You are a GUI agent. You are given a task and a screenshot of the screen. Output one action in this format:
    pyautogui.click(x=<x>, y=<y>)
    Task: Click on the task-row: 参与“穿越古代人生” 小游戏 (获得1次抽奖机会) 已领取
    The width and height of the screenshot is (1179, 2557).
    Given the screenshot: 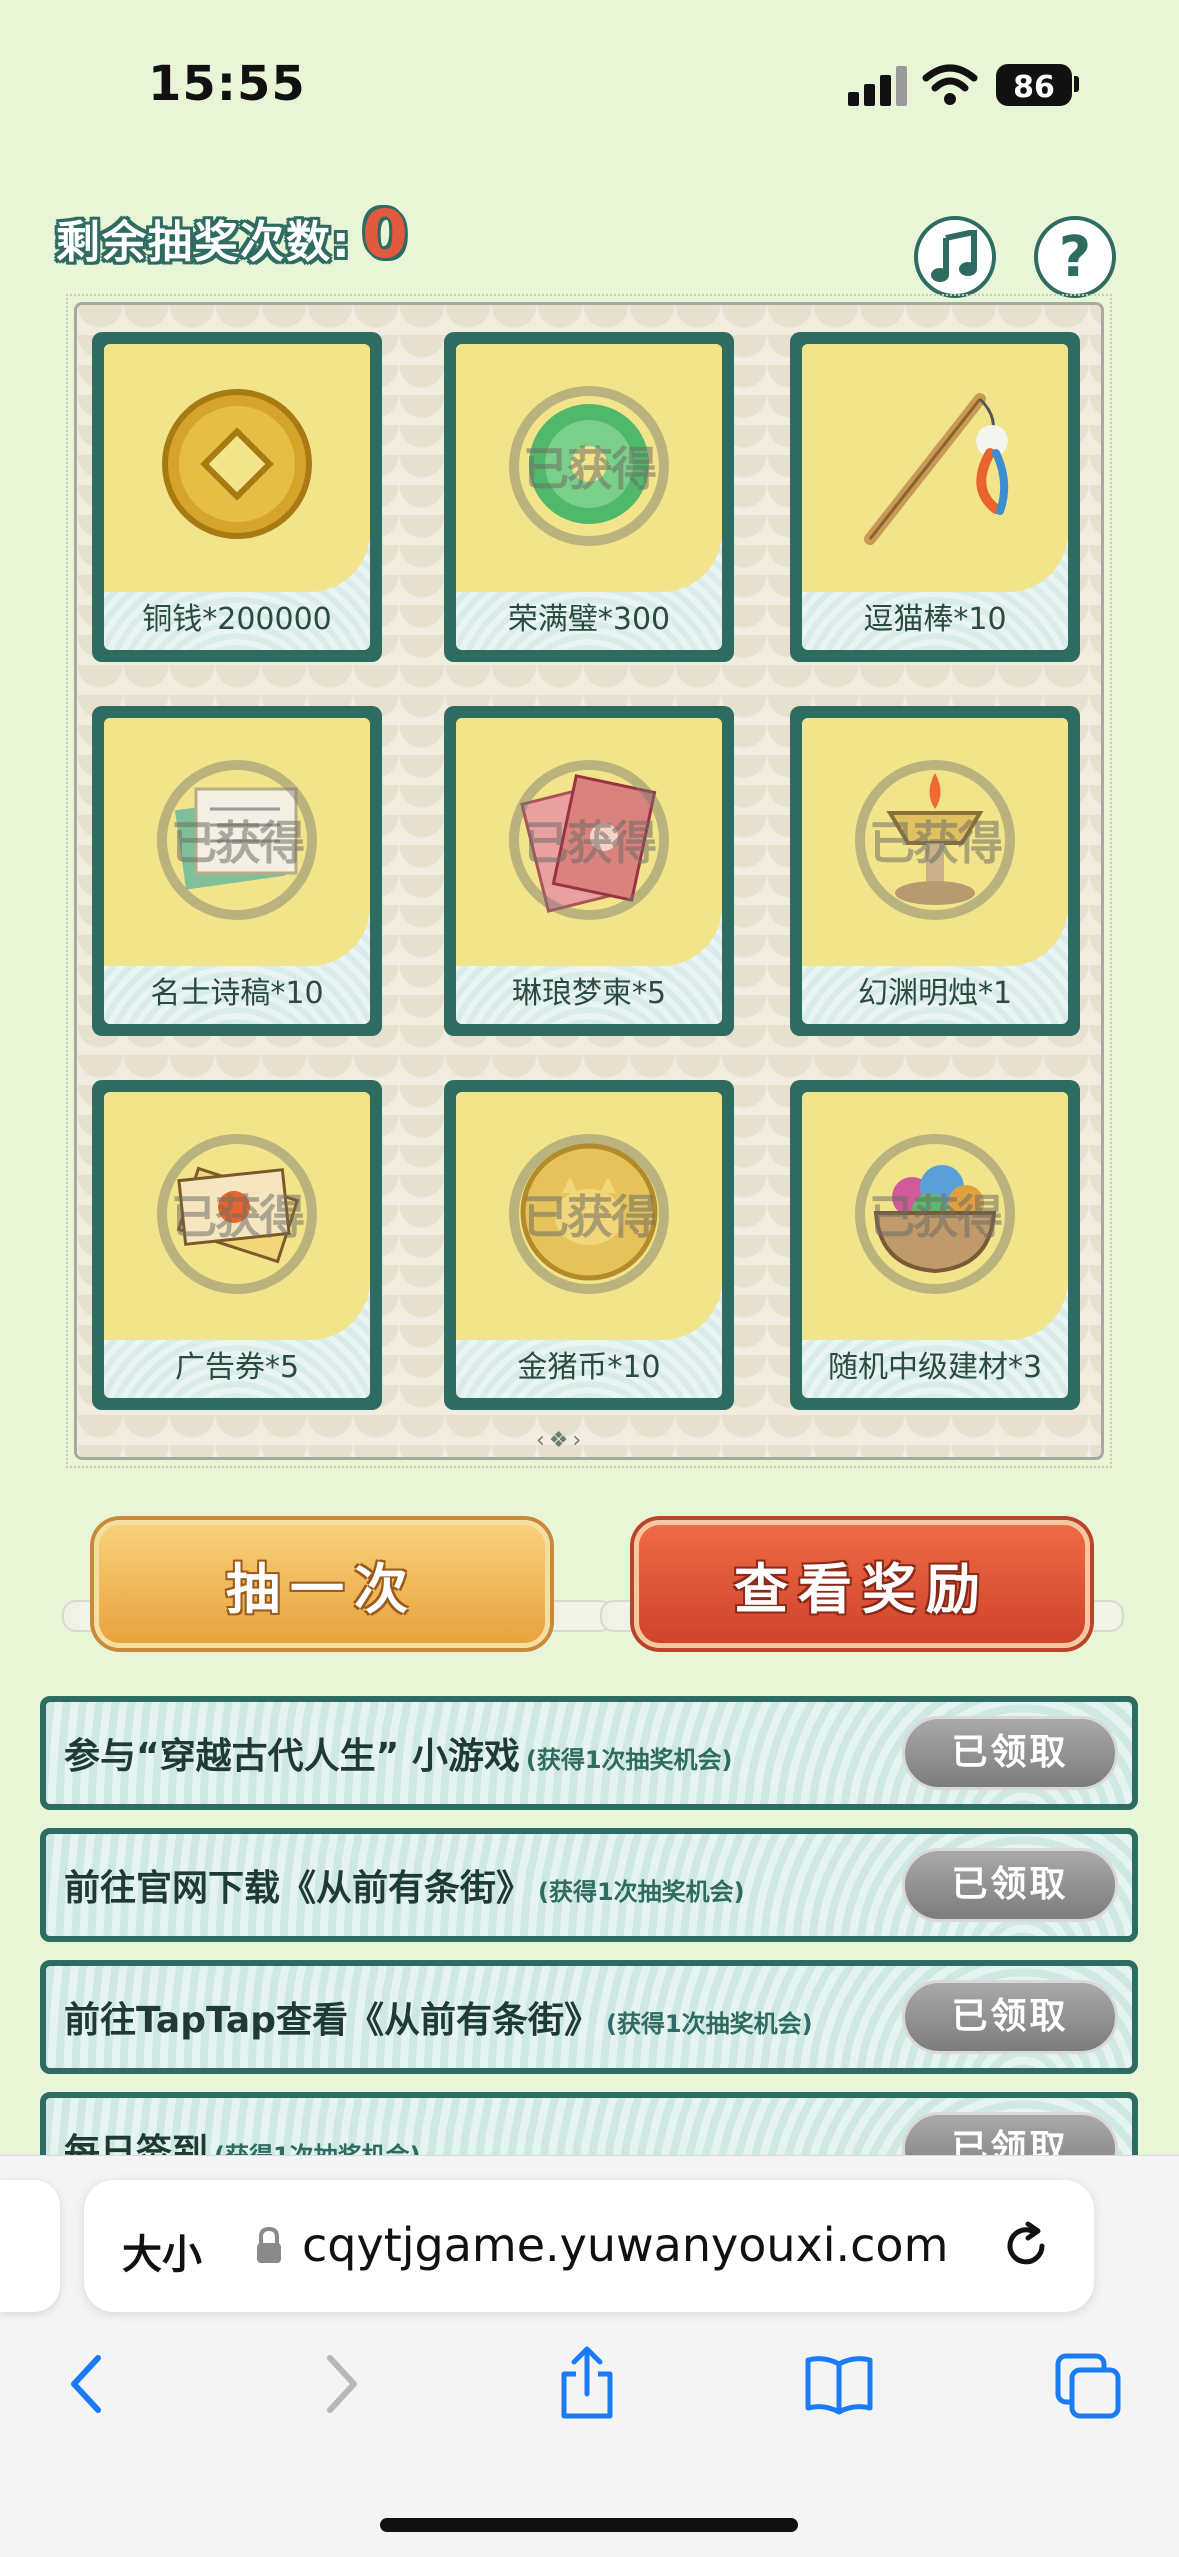 What is the action you would take?
    pyautogui.click(x=589, y=1753)
    